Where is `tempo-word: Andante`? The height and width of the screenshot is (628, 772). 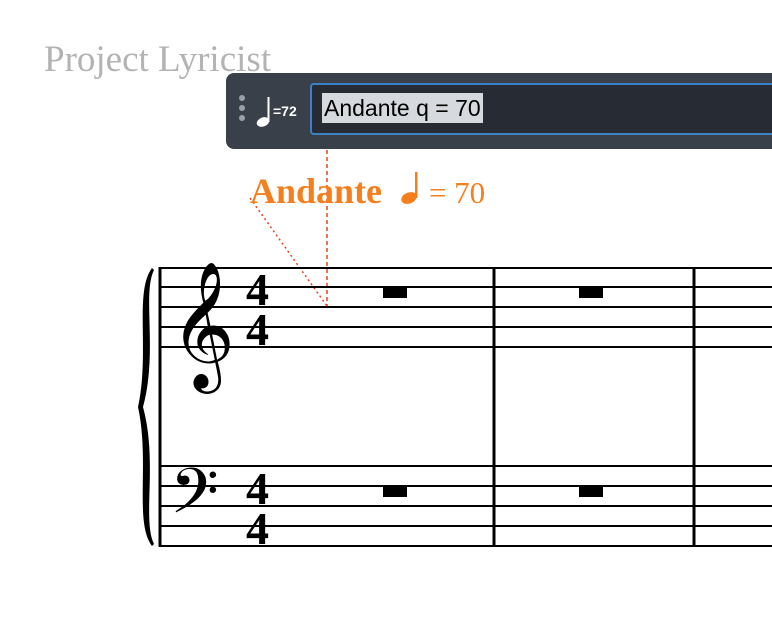 tempo-word: Andante is located at coordinates (316, 191).